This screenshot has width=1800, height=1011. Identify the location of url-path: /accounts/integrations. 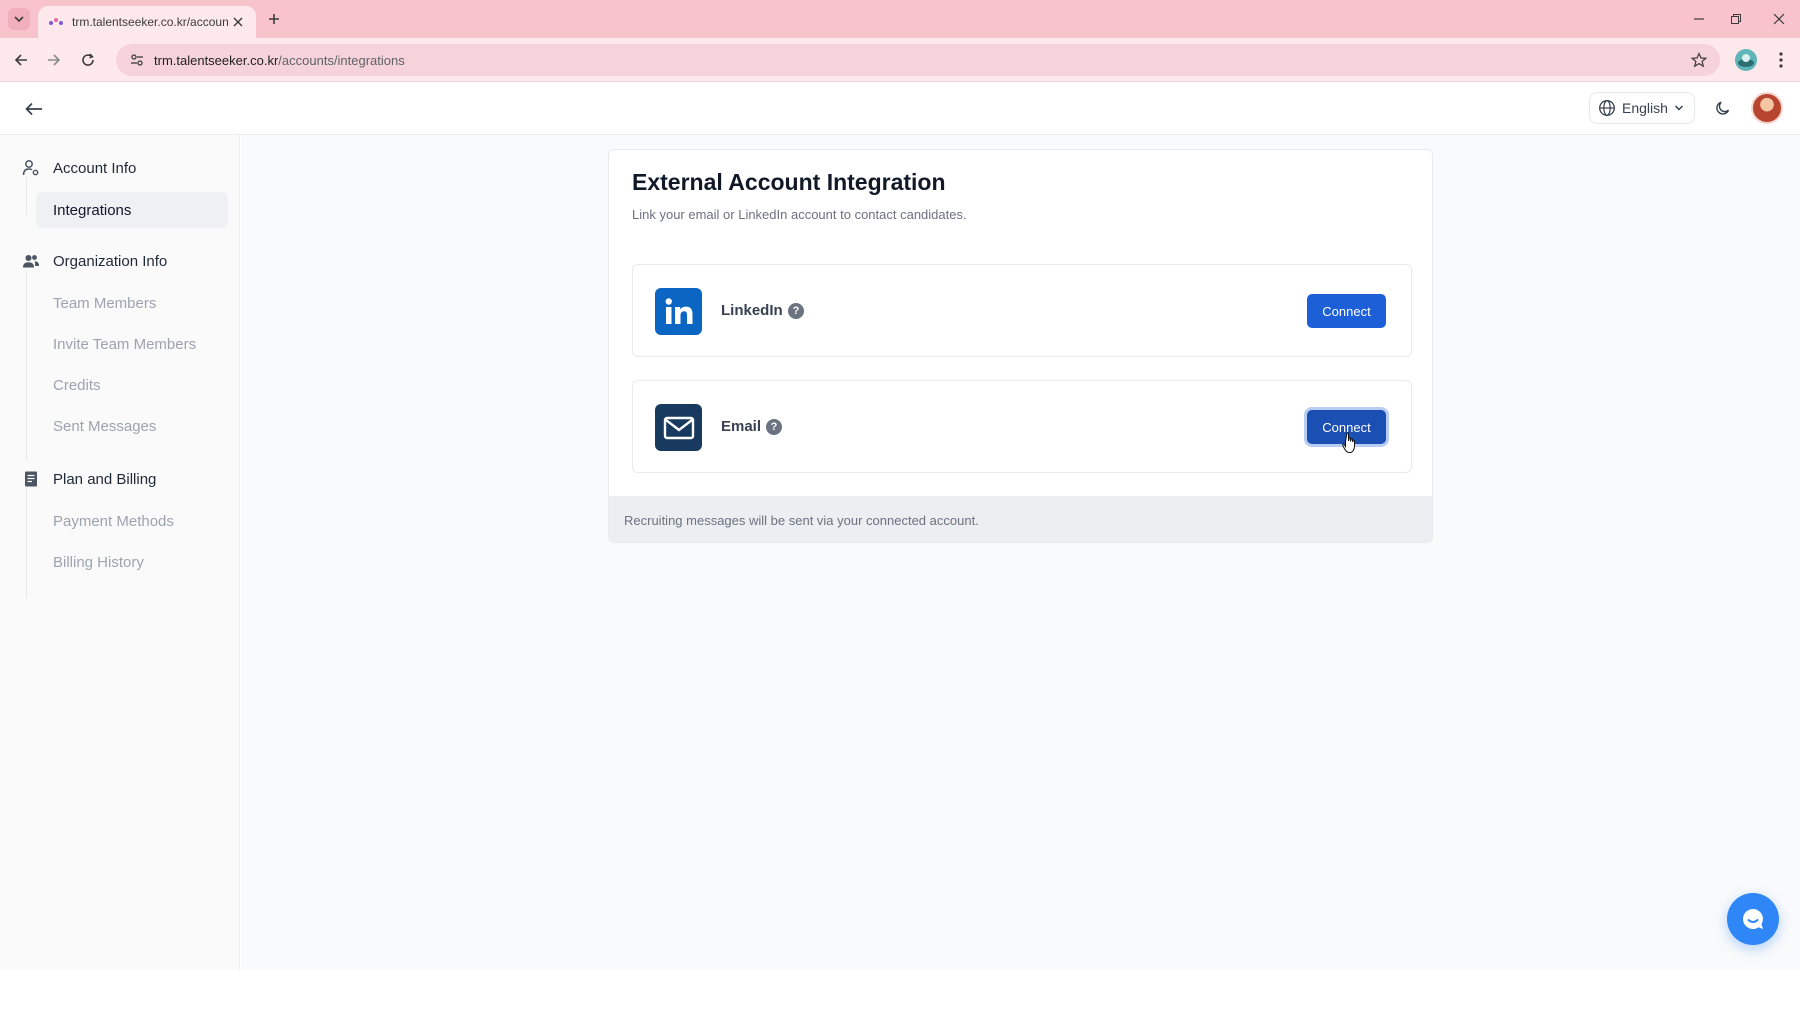
(341, 60).